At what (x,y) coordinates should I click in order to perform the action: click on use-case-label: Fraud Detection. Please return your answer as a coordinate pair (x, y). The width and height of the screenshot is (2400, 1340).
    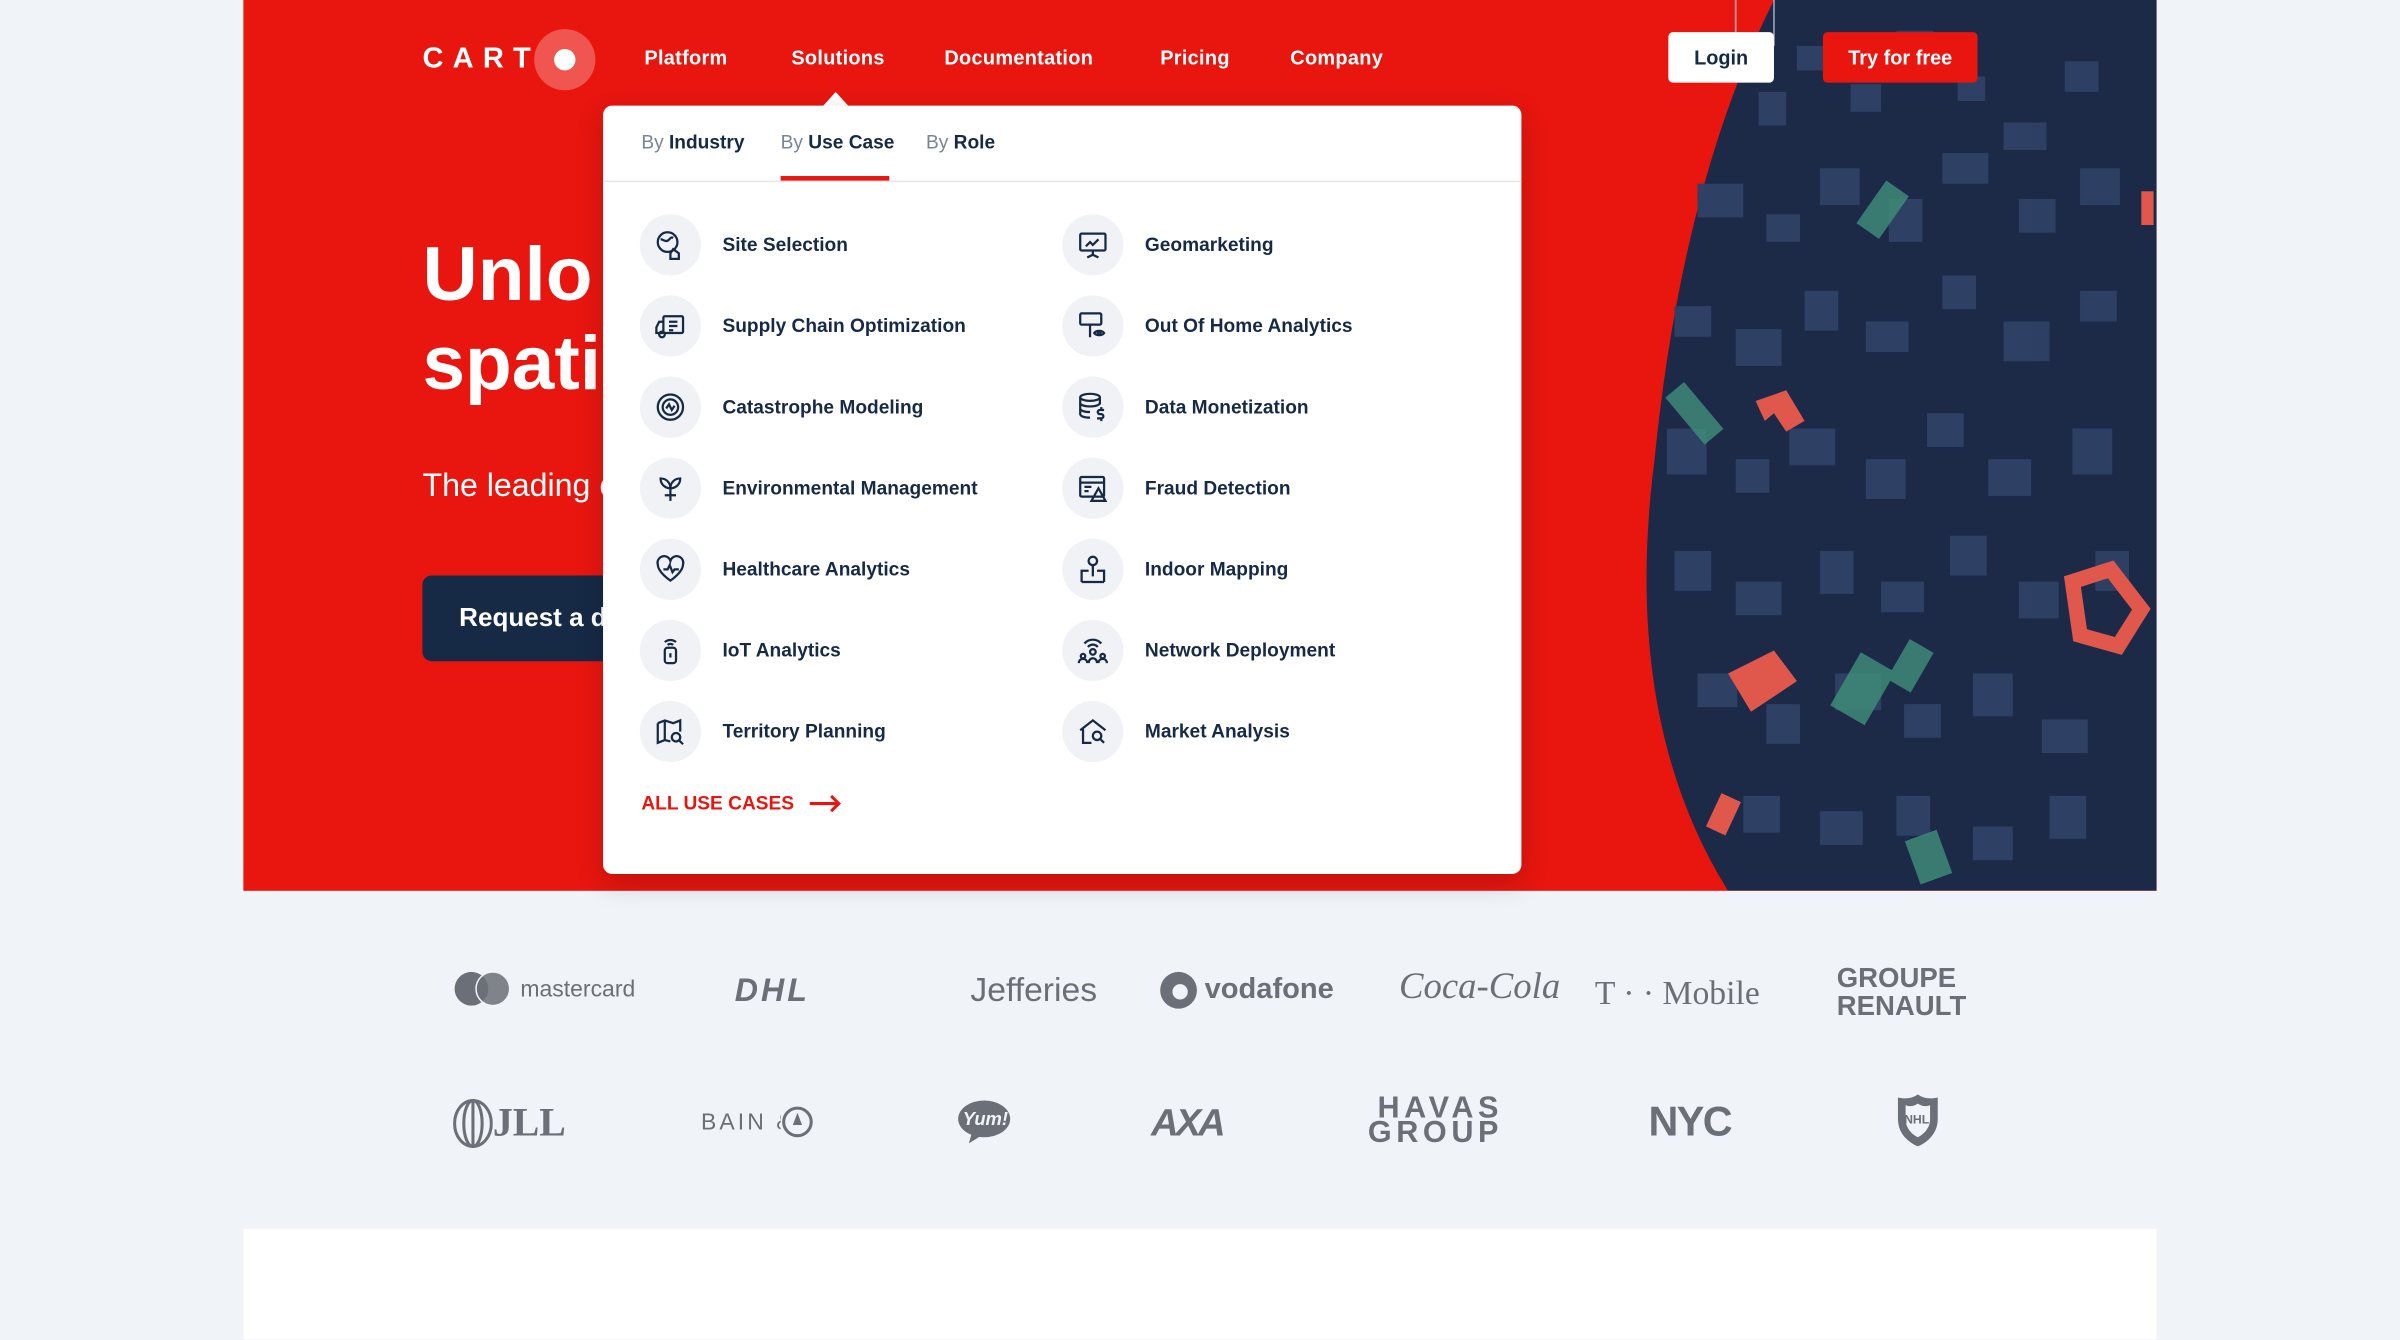
    Looking at the image, I should click on (1217, 488).